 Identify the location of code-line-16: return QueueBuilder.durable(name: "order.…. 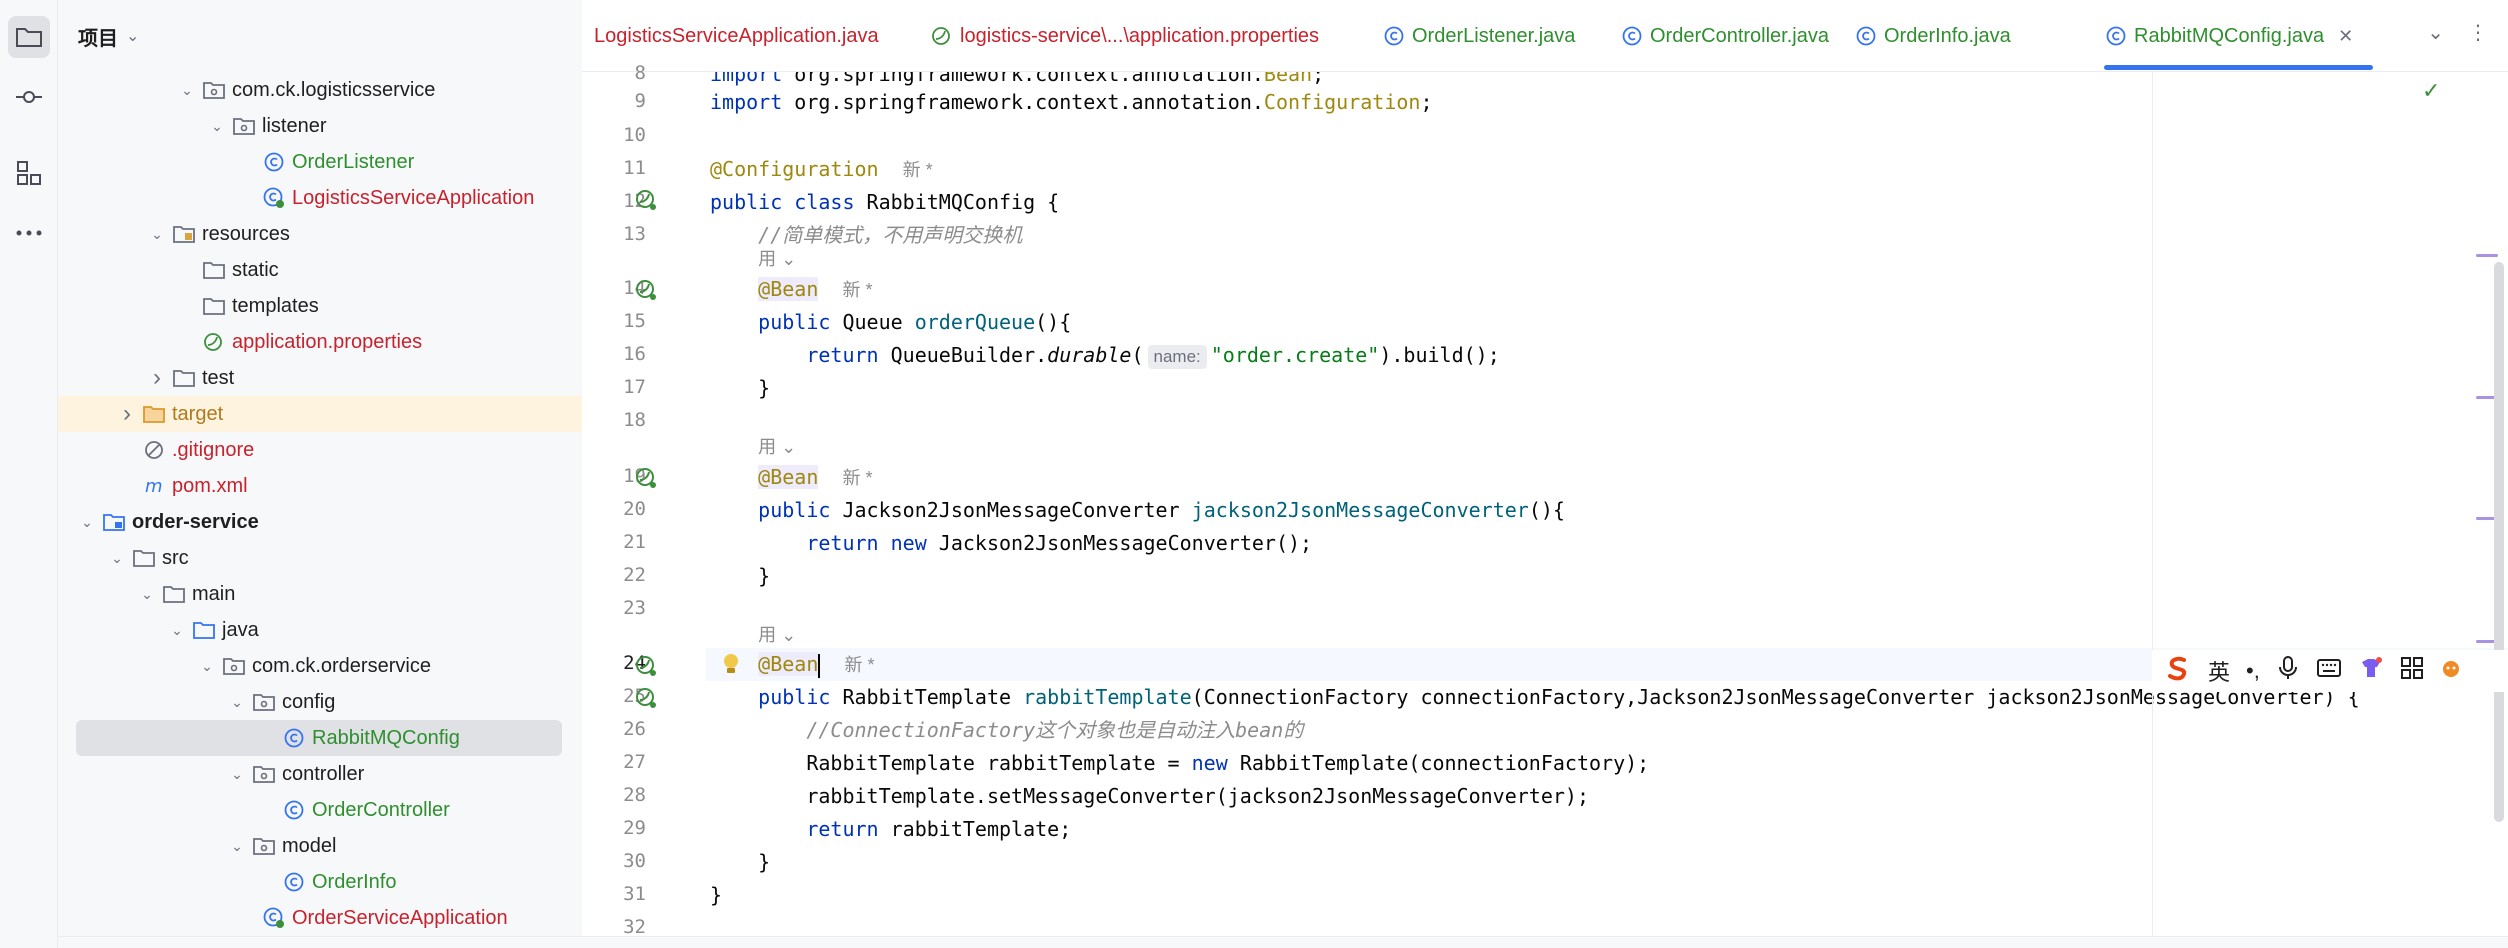
(1105, 355).